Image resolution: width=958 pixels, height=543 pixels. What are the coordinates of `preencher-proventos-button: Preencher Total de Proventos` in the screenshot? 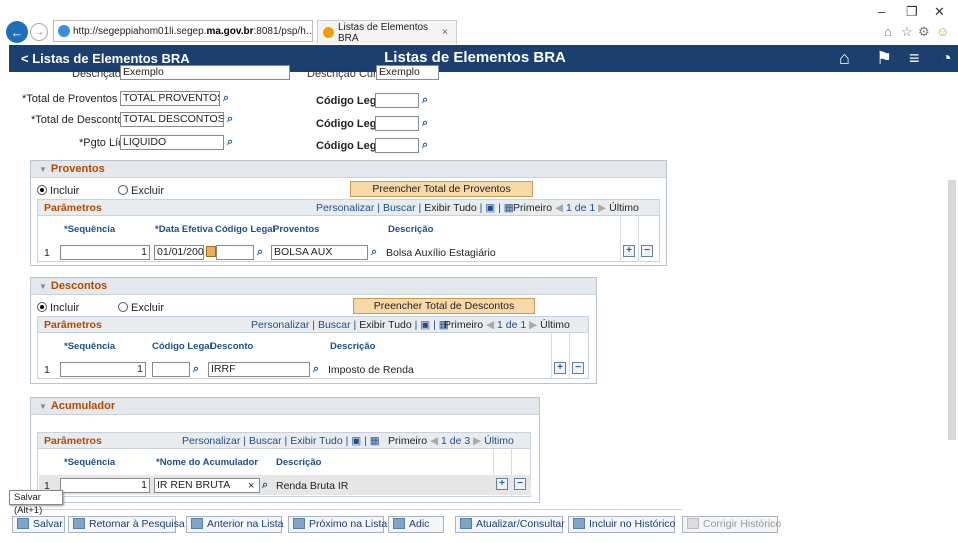 It's located at (441, 189).